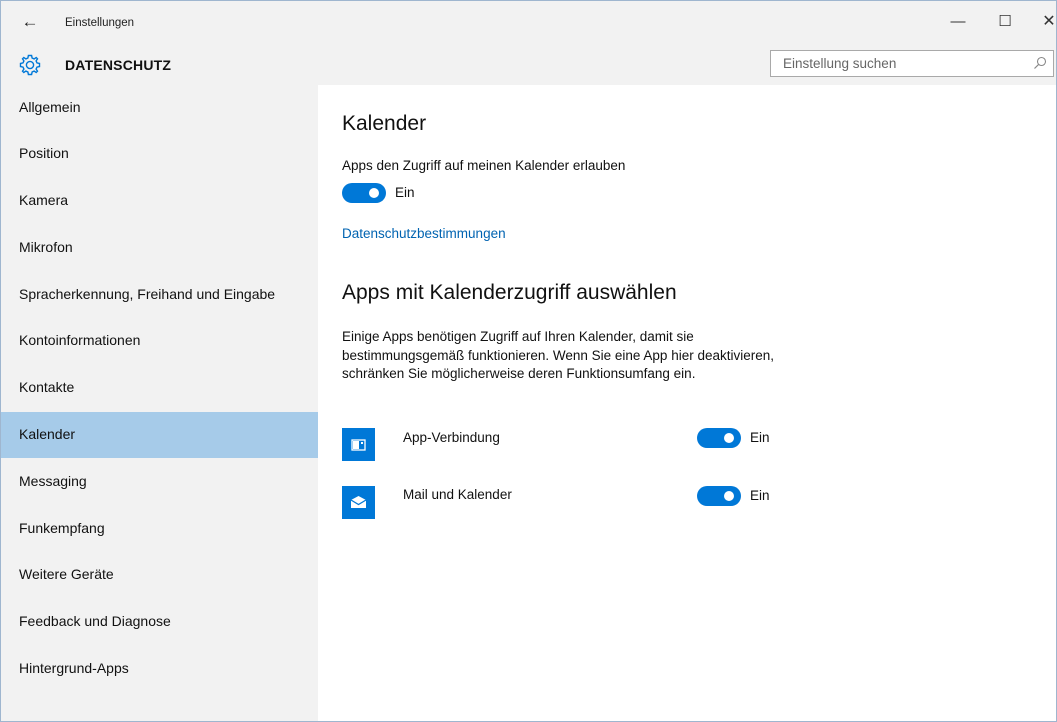 This screenshot has width=1057, height=722. I want to click on sidebar-item-label: Funkempfang, so click(62, 528).